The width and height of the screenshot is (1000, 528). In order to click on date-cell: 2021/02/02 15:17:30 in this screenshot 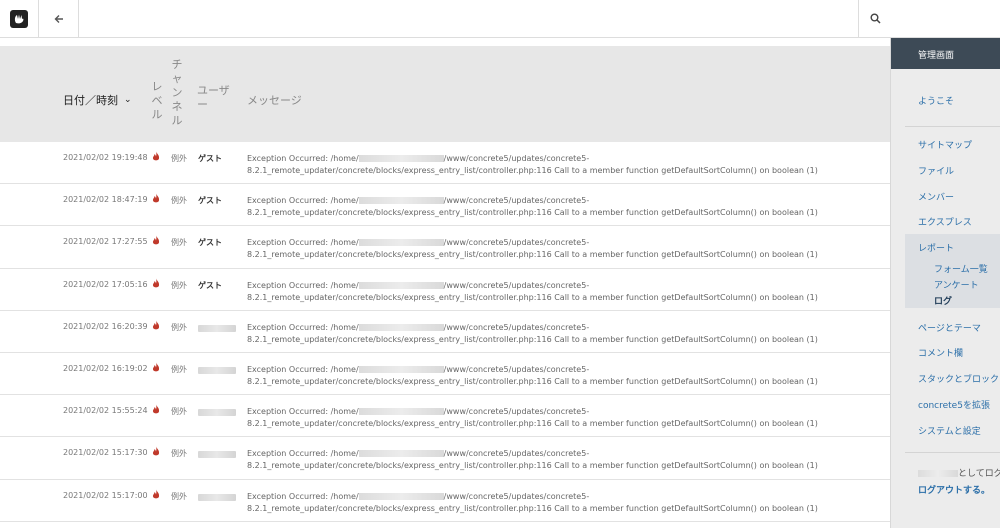, I will do `click(105, 453)`.